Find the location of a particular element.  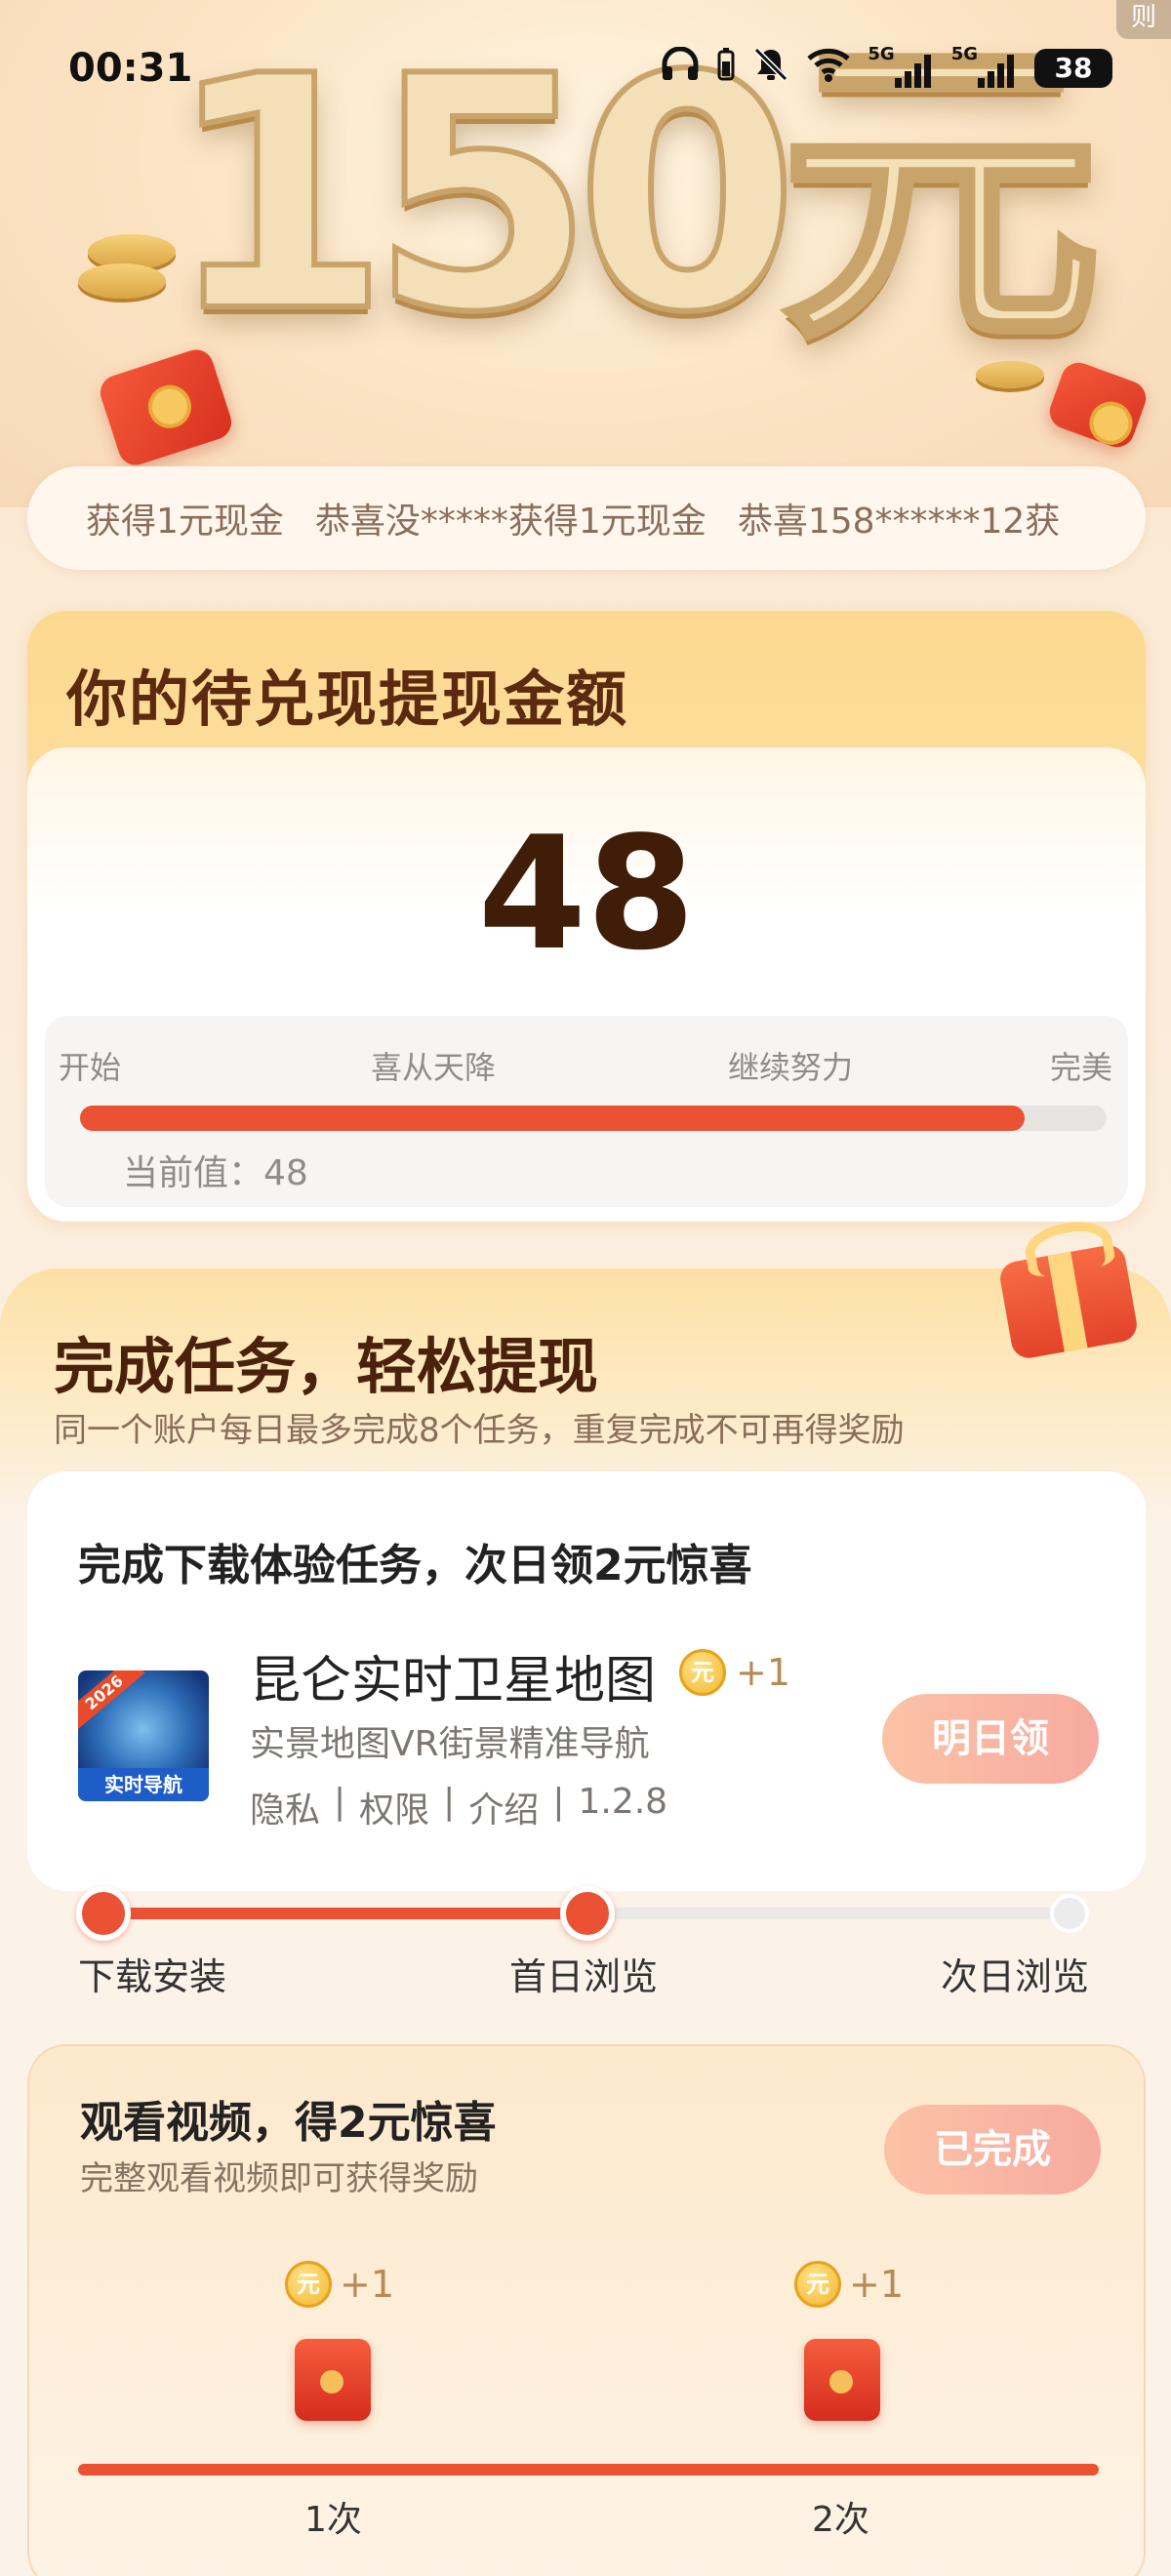

video-progress-bar is located at coordinates (588, 2469).